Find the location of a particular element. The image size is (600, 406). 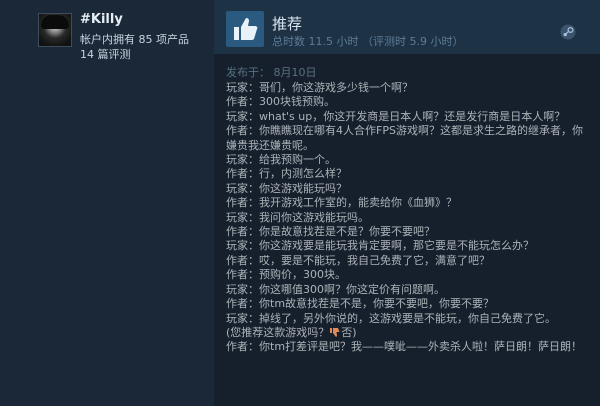

review-line: 玩家：你这游戏要是能玩我肯定要啊，那它要是不能玩怎么办？ is located at coordinates (380, 246).